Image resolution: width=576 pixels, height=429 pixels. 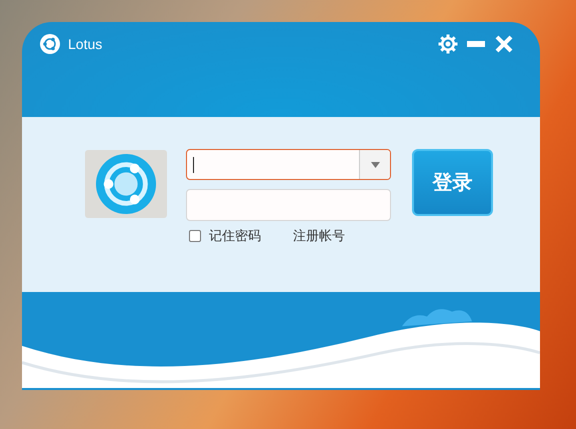 I want to click on caret-icon, so click(x=375, y=165).